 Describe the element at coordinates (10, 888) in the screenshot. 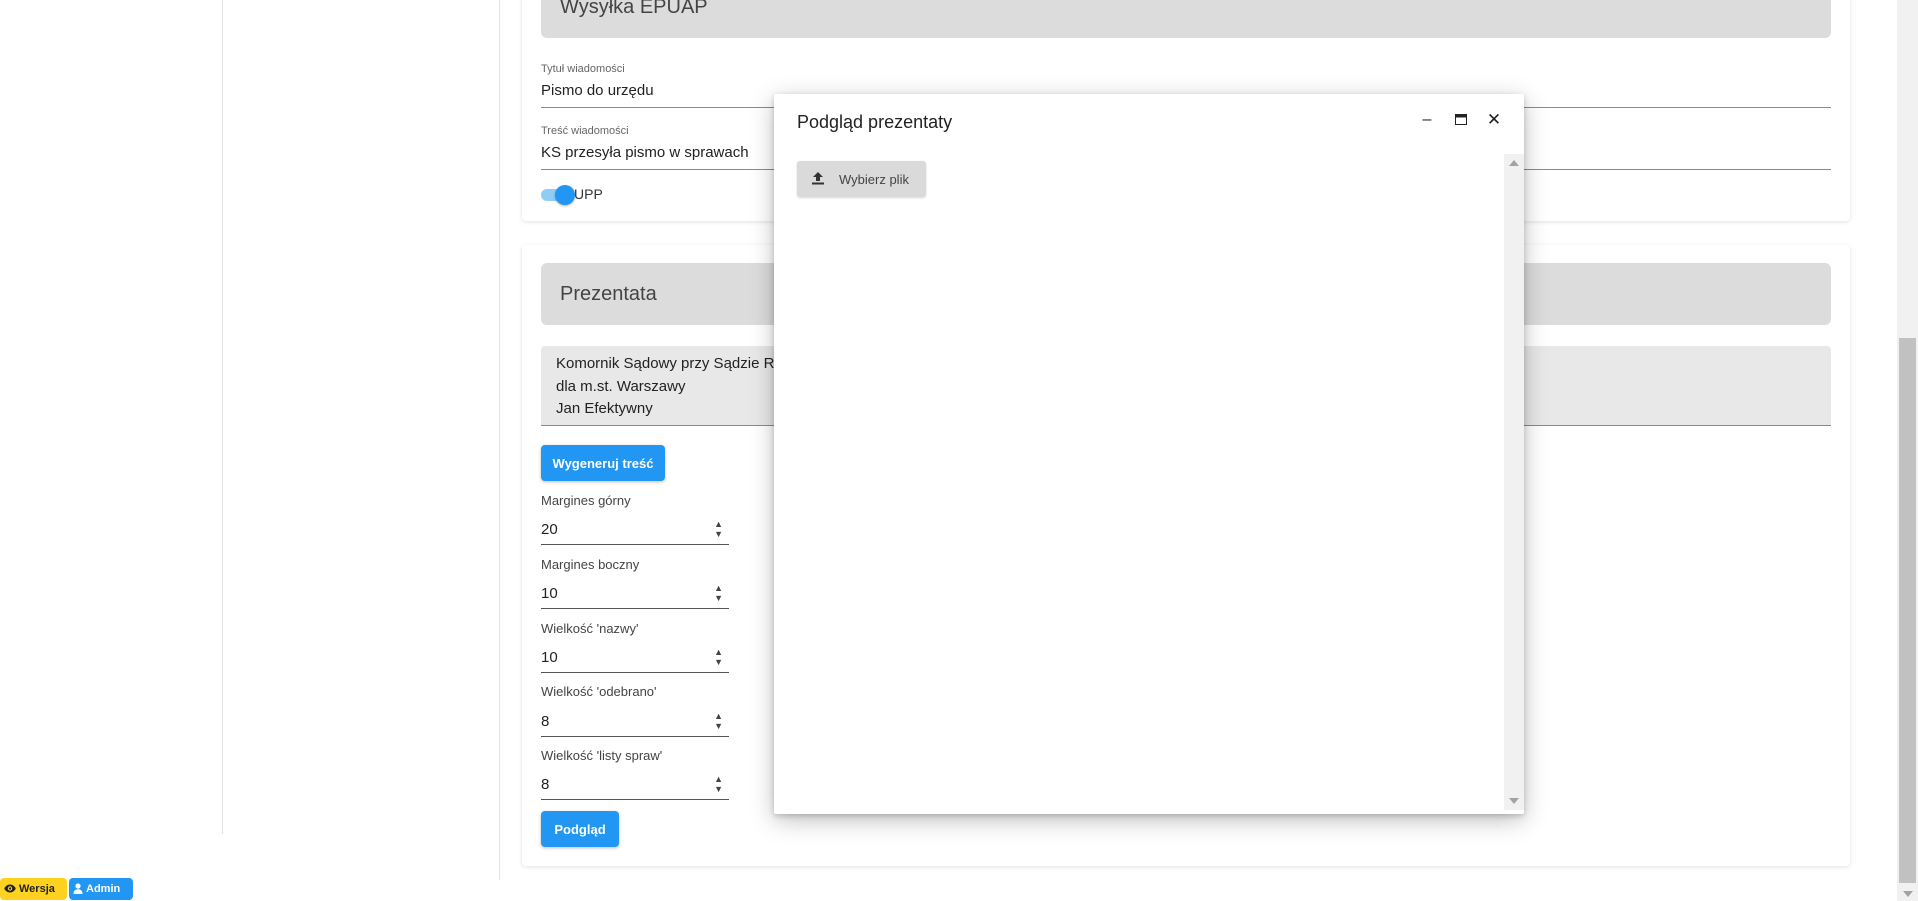

I see `eye-icon` at that location.